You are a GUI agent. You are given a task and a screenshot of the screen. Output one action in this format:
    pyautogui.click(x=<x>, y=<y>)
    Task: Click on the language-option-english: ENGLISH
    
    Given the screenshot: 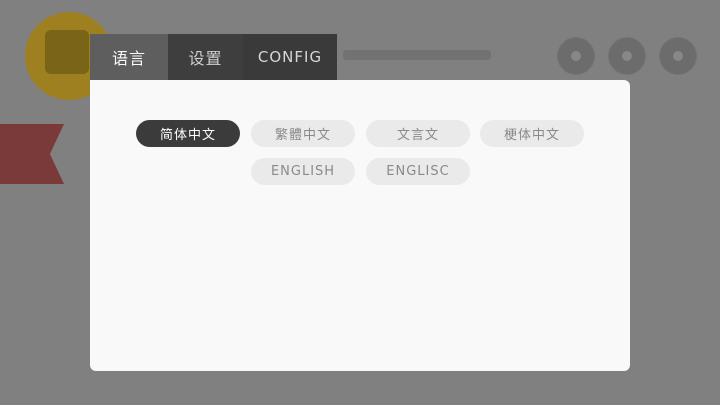 What is the action you would take?
    pyautogui.click(x=303, y=171)
    